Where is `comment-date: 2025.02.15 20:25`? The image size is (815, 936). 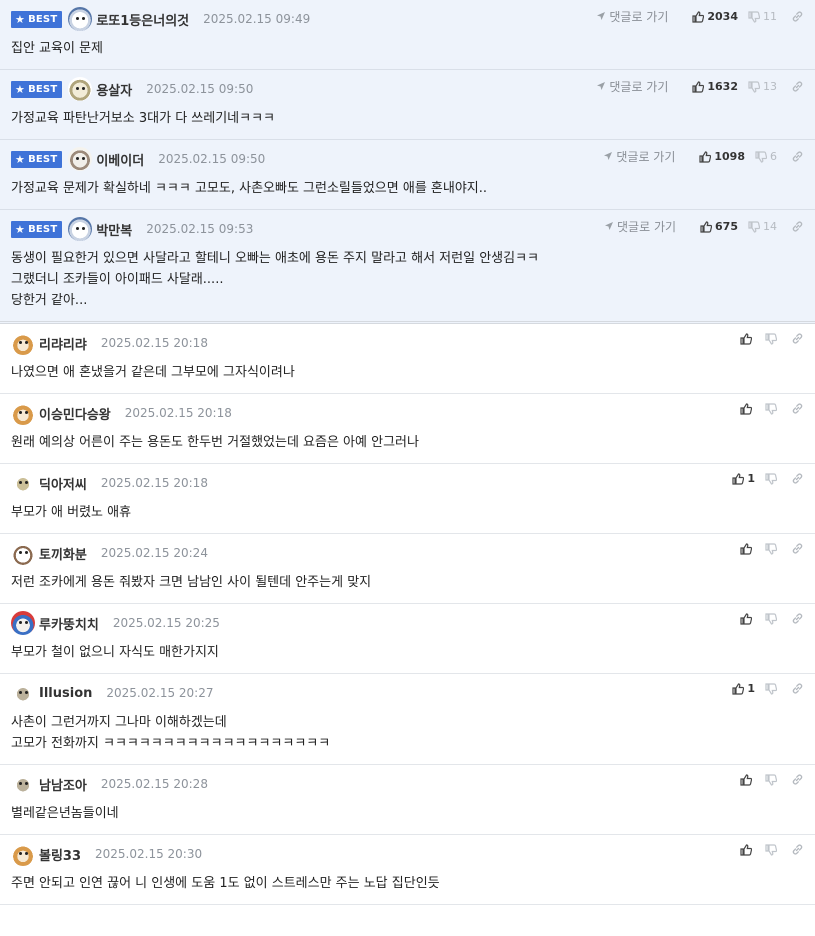
comment-date: 2025.02.15 20:25 is located at coordinates (166, 623).